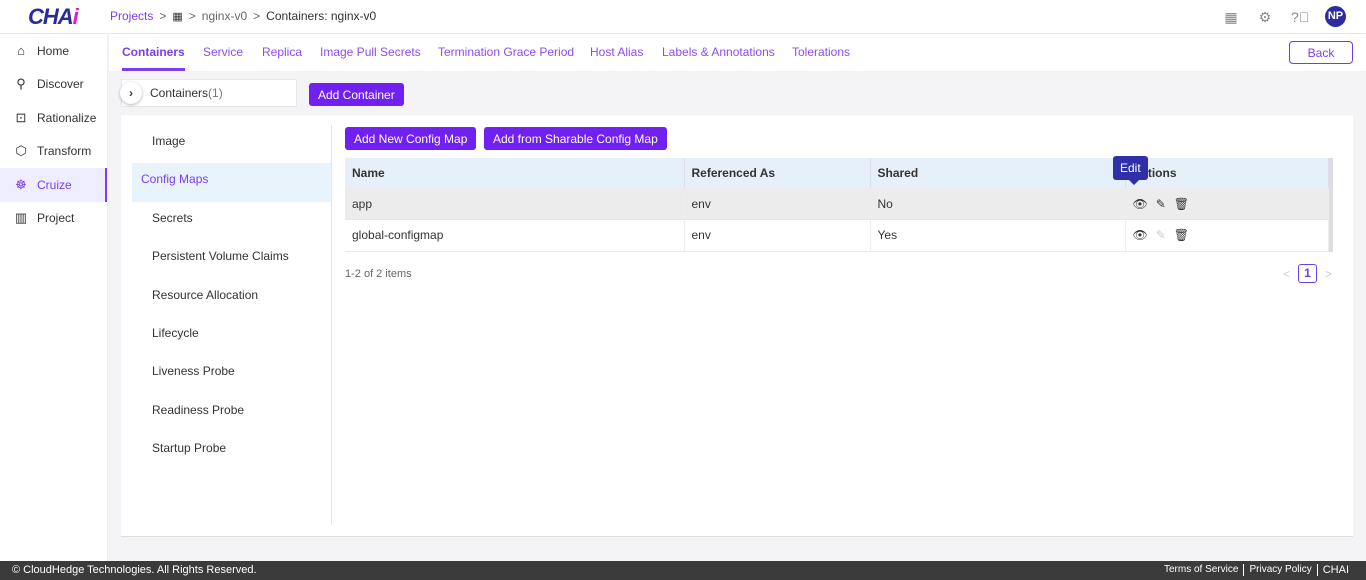  Describe the element at coordinates (231, 221) in the screenshot. I see `menu-secrets: Secrets` at that location.